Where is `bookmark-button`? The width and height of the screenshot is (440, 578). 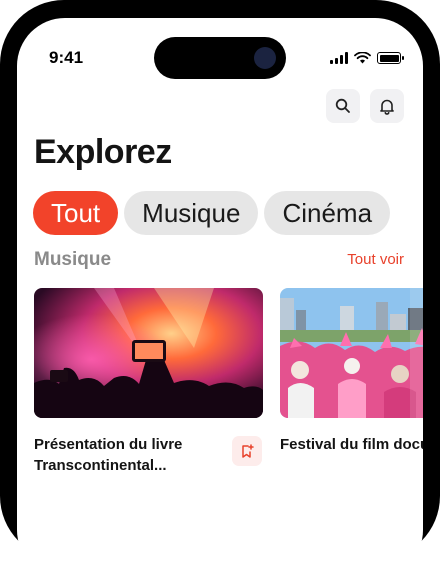
bookmark-button is located at coordinates (247, 451).